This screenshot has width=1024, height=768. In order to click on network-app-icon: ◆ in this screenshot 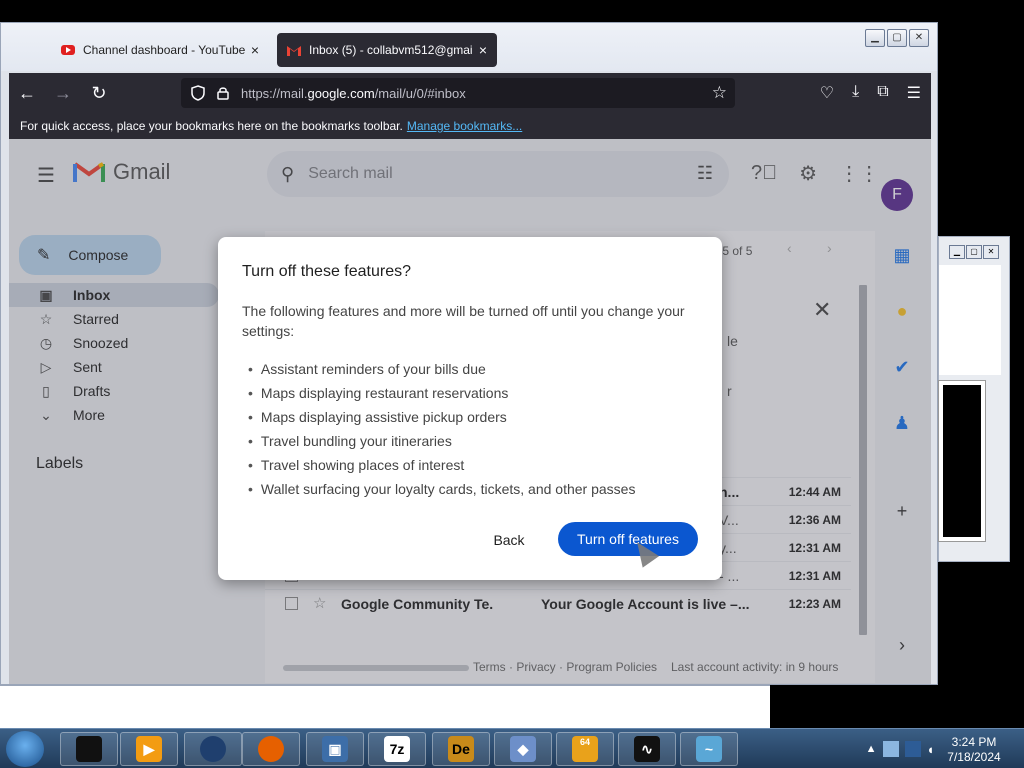, I will do `click(523, 749)`.